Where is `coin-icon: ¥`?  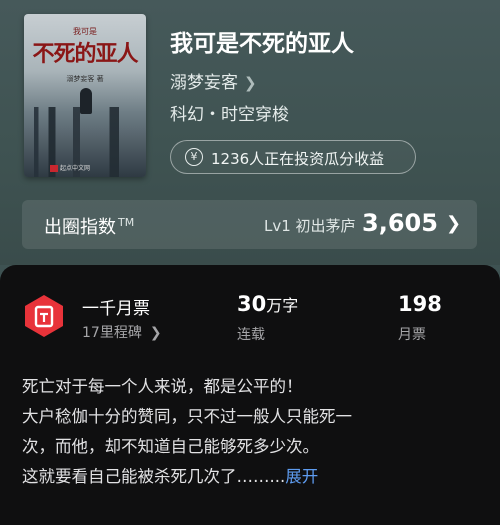
coin-icon: ¥ is located at coordinates (194, 157).